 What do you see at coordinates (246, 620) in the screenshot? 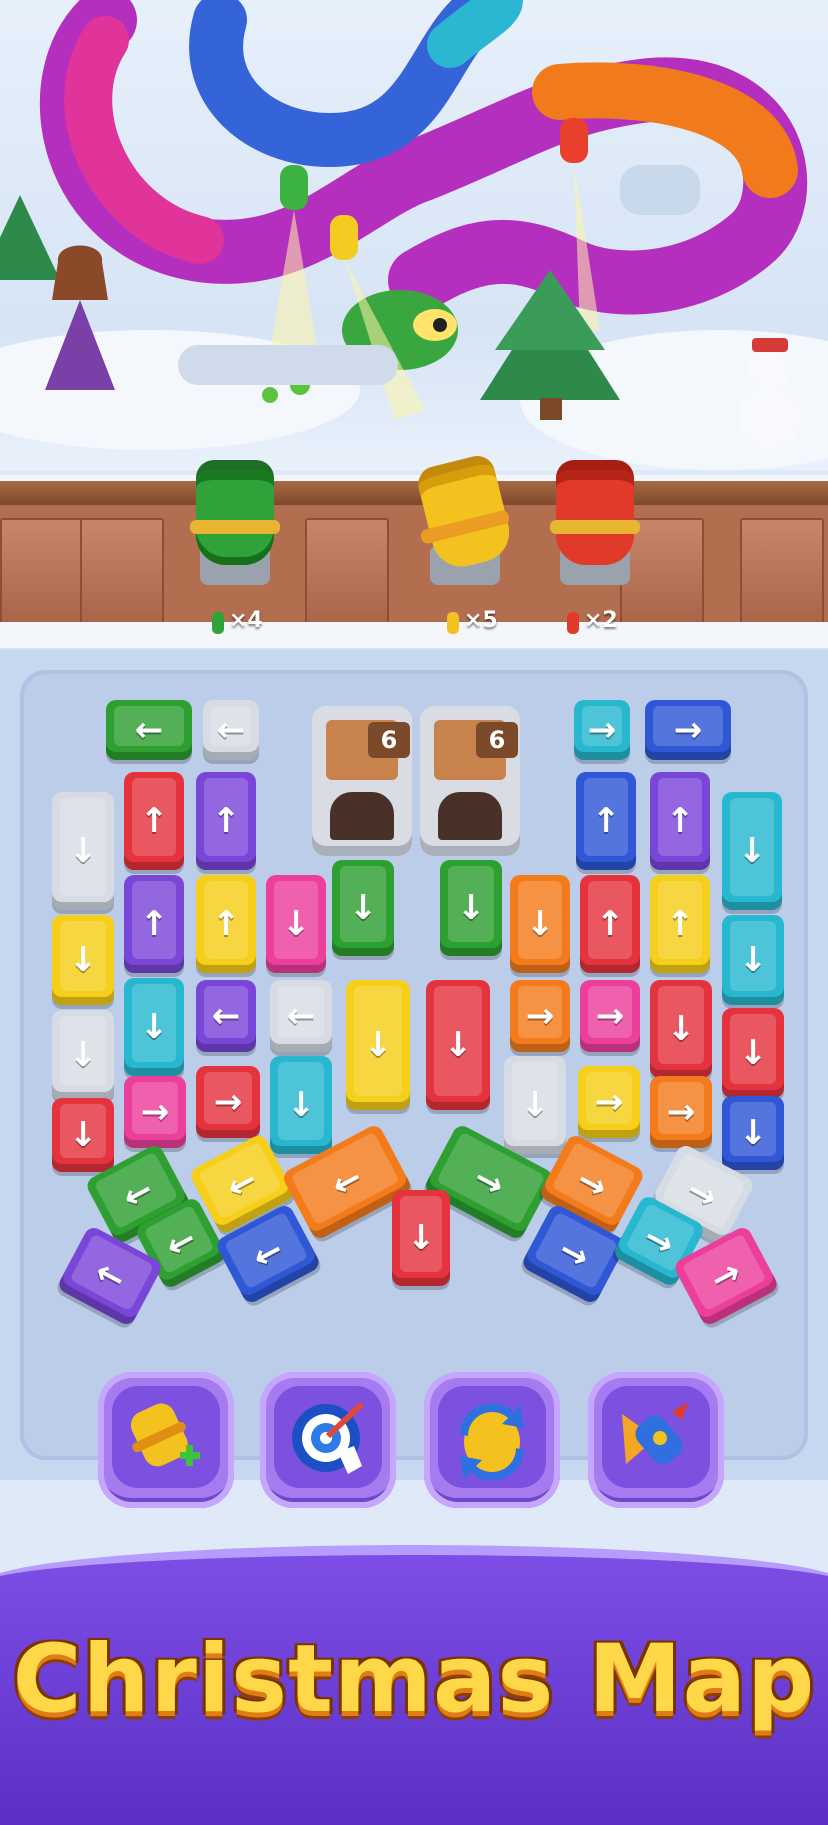
I see `cannon-count-green: ×4` at bounding box center [246, 620].